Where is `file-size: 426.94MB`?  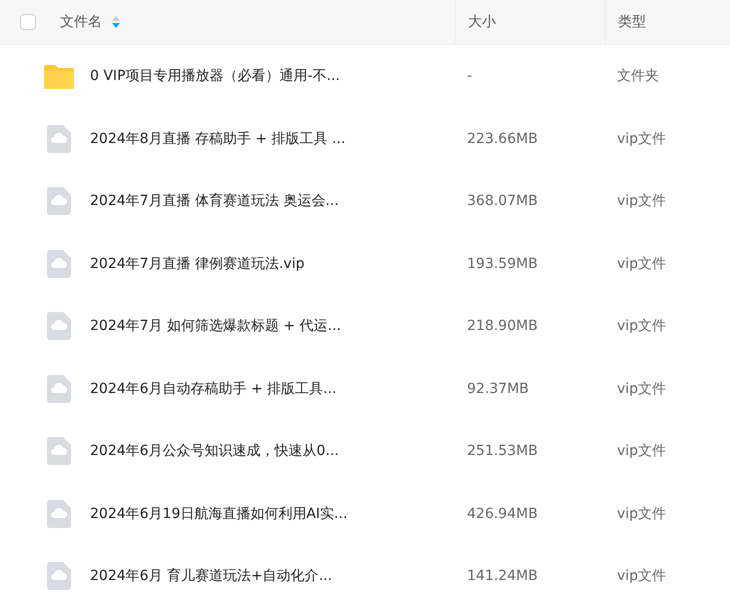
file-size: 426.94MB is located at coordinates (502, 514).